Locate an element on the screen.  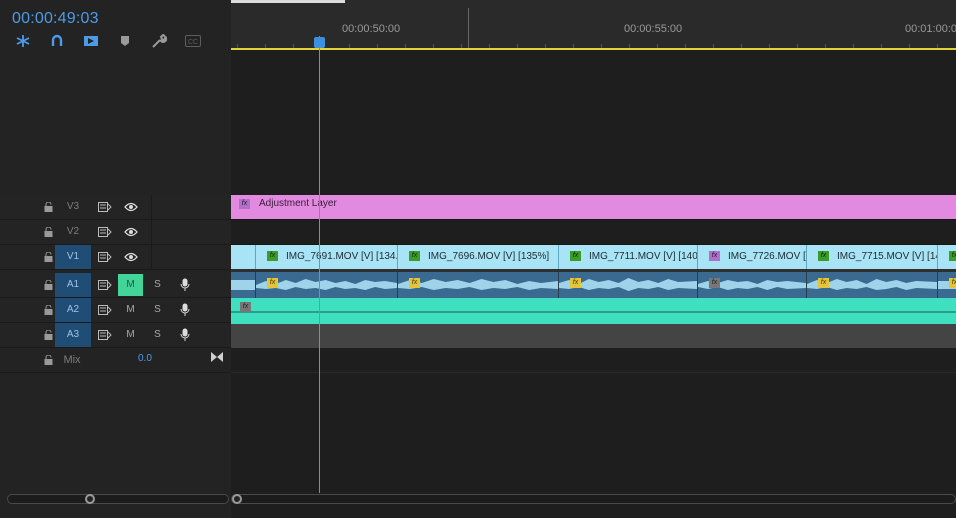
wrench-icon is located at coordinates (159, 41).